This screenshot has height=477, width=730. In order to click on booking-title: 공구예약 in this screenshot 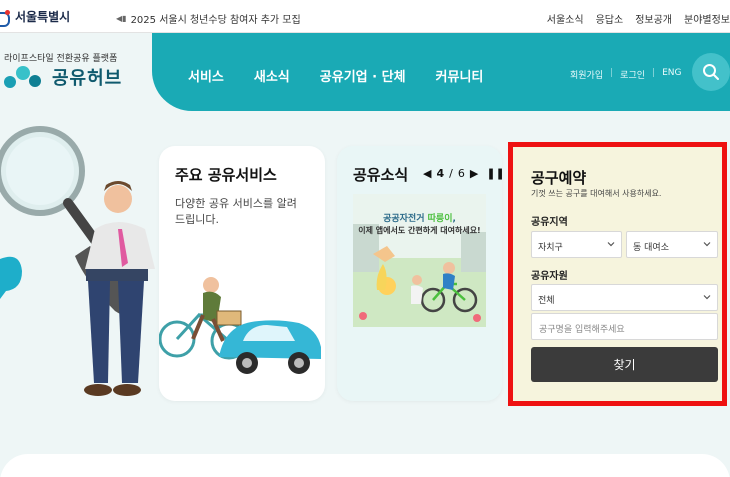, I will do `click(559, 178)`.